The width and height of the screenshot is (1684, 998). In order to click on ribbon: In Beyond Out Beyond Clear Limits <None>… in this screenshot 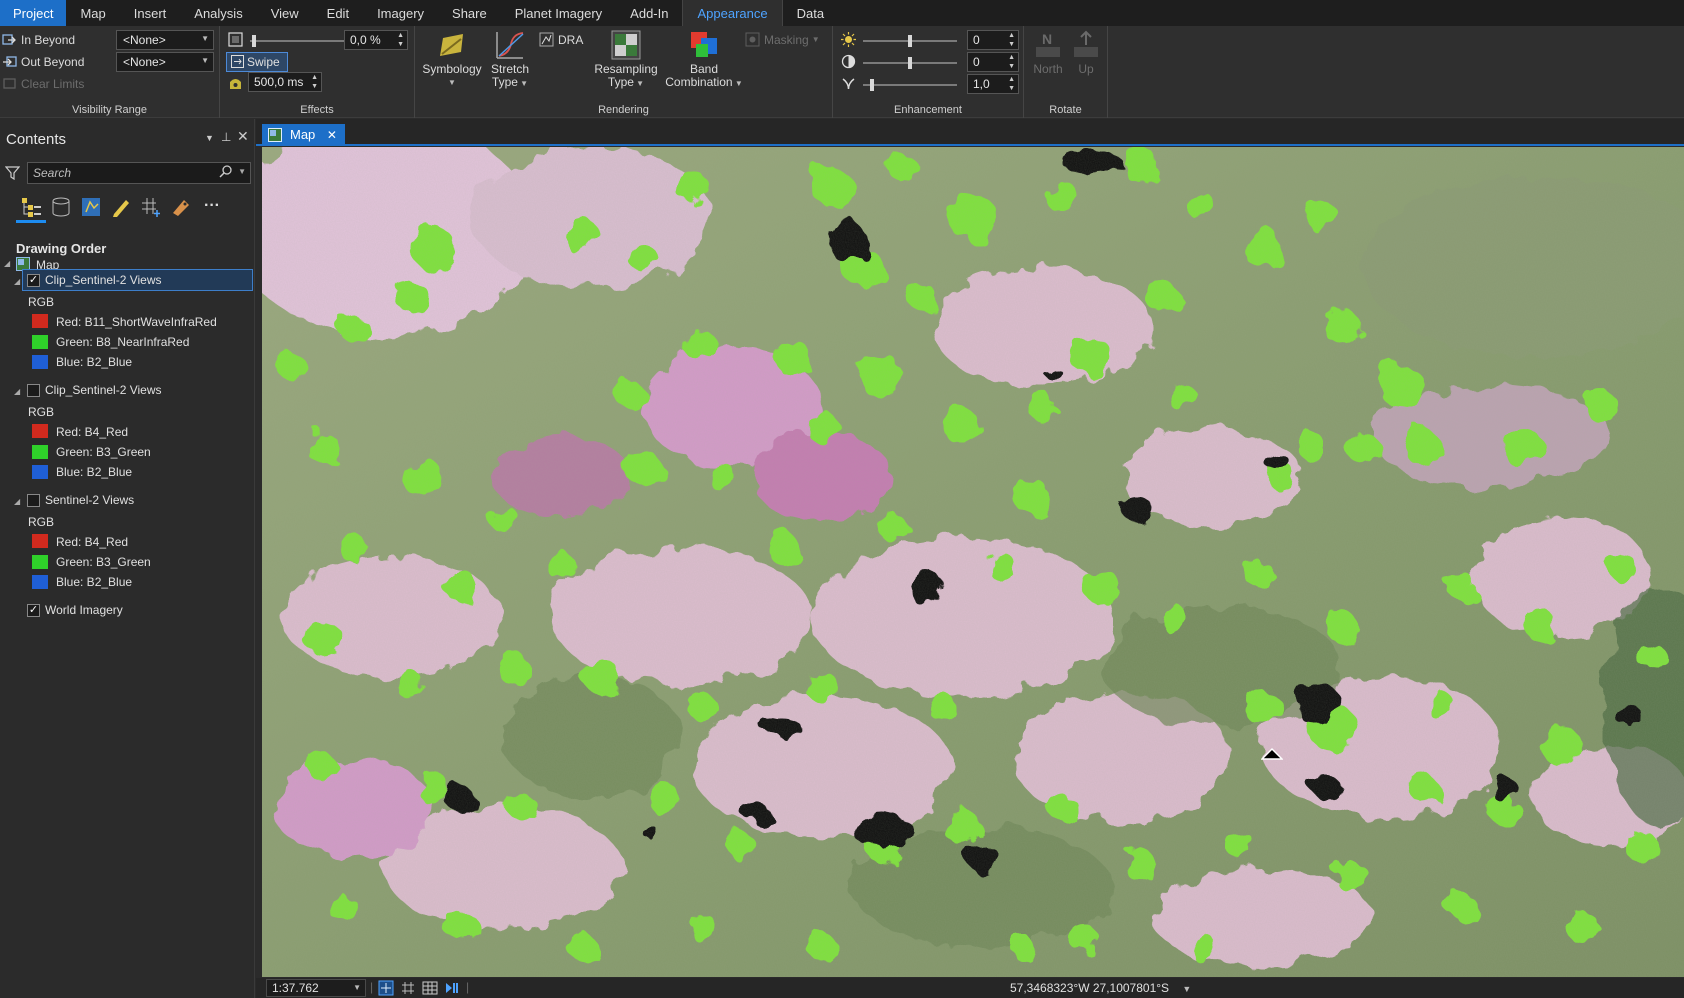, I will do `click(842, 72)`.